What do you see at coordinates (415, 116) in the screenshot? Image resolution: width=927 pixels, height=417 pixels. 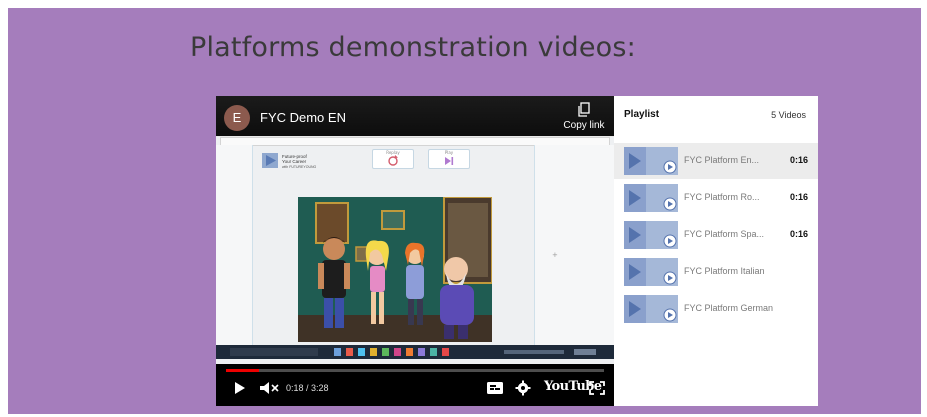 I see `player-top-bar: E FYC Demo EN Copy link` at bounding box center [415, 116].